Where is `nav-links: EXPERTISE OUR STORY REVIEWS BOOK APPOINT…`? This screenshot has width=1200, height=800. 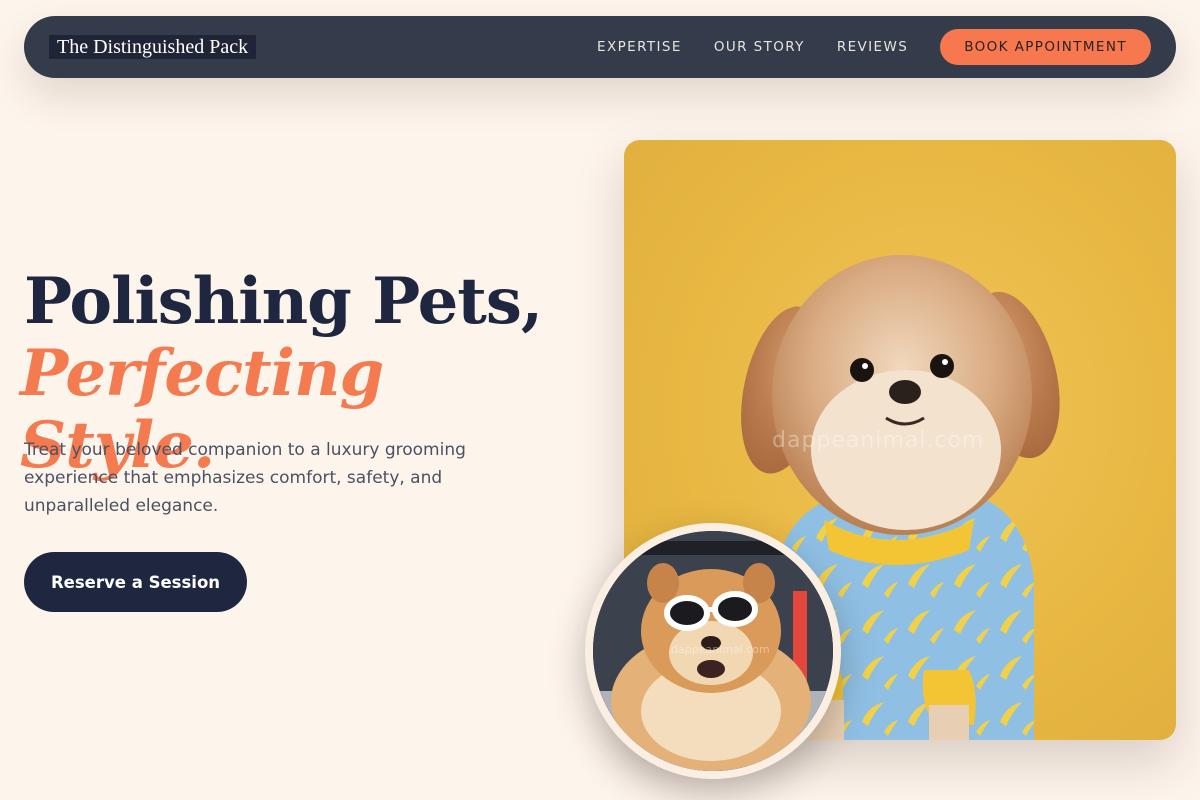 nav-links: EXPERTISE OUR STORY REVIEWS BOOK APPOINT… is located at coordinates (874, 47).